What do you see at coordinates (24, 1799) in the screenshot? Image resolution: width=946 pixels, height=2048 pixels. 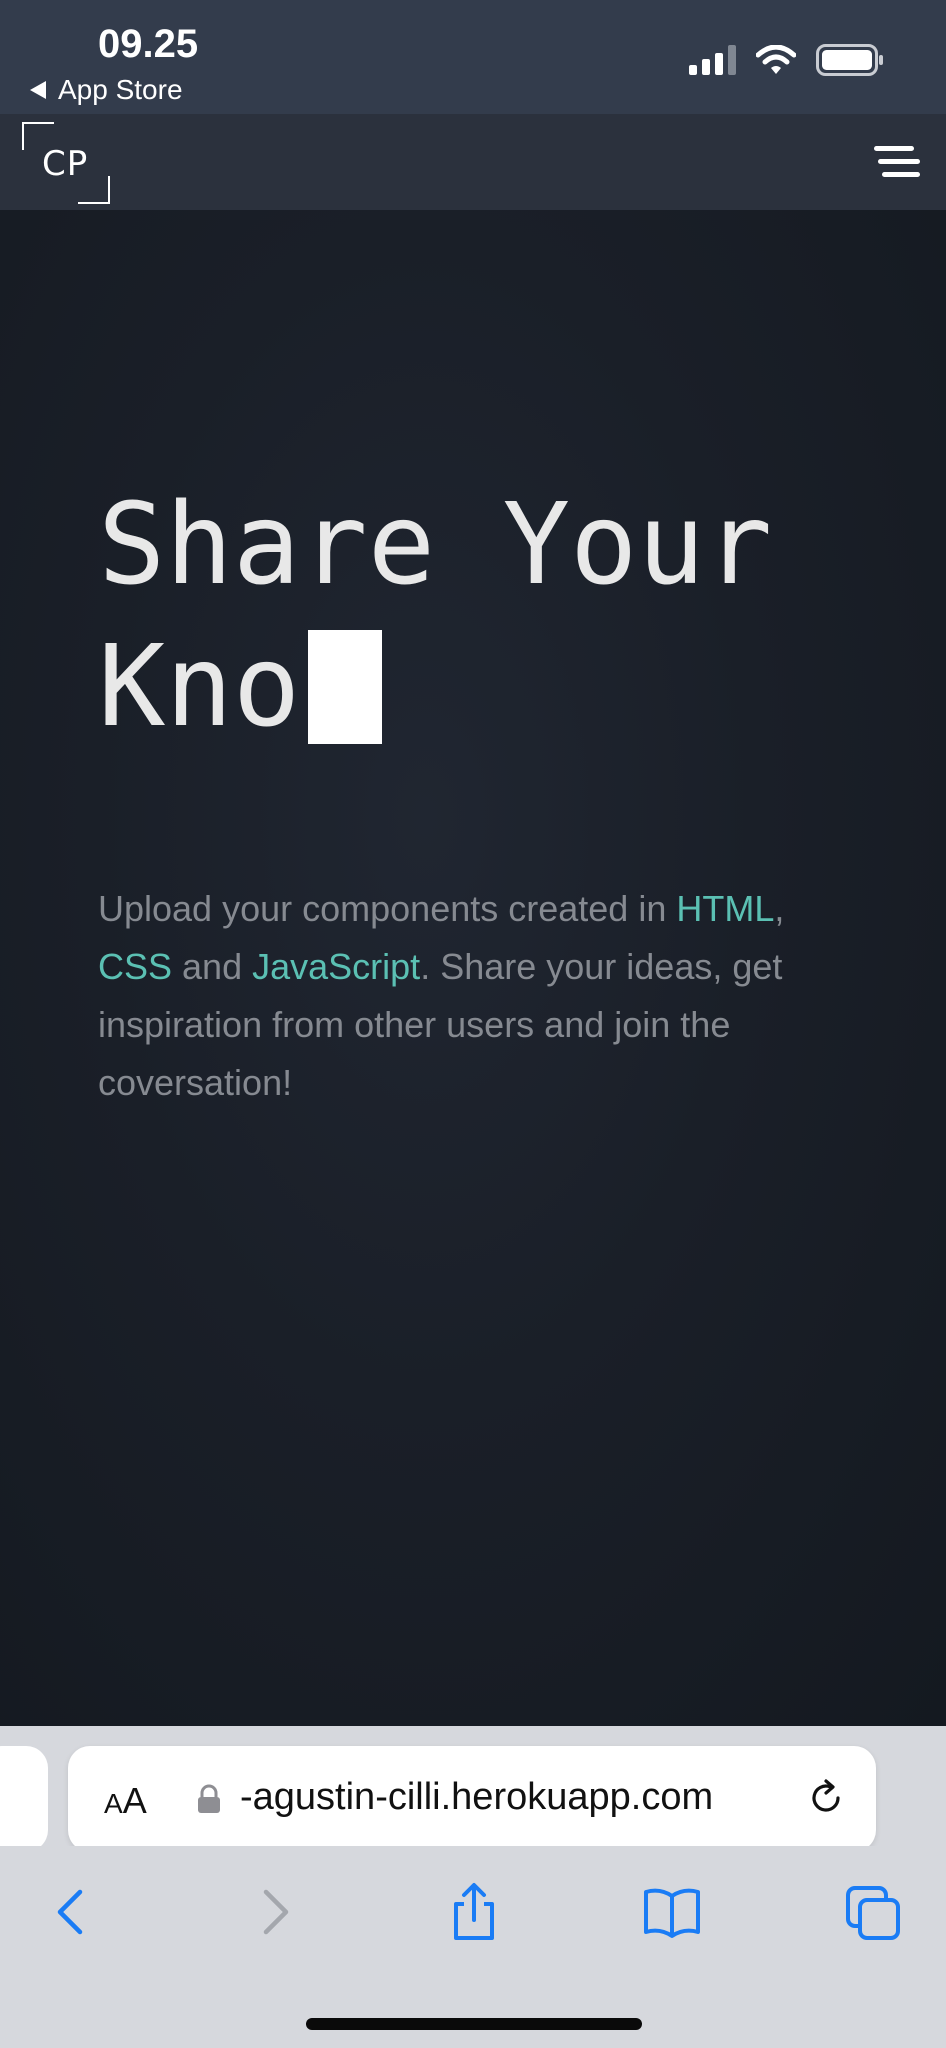 I see `previous-tab-card` at bounding box center [24, 1799].